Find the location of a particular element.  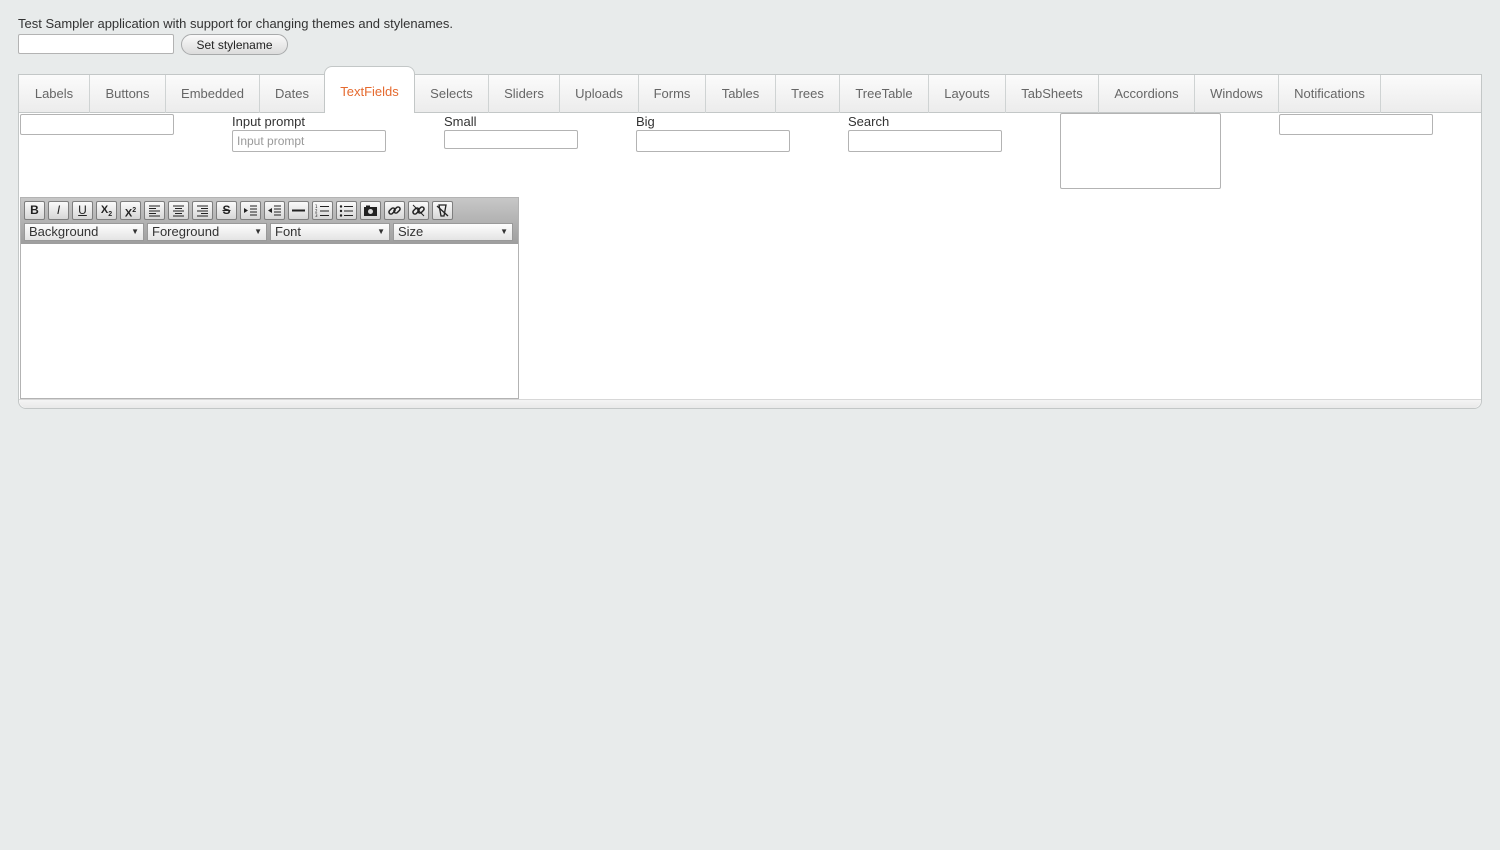

tab-tables: Tables is located at coordinates (741, 94).